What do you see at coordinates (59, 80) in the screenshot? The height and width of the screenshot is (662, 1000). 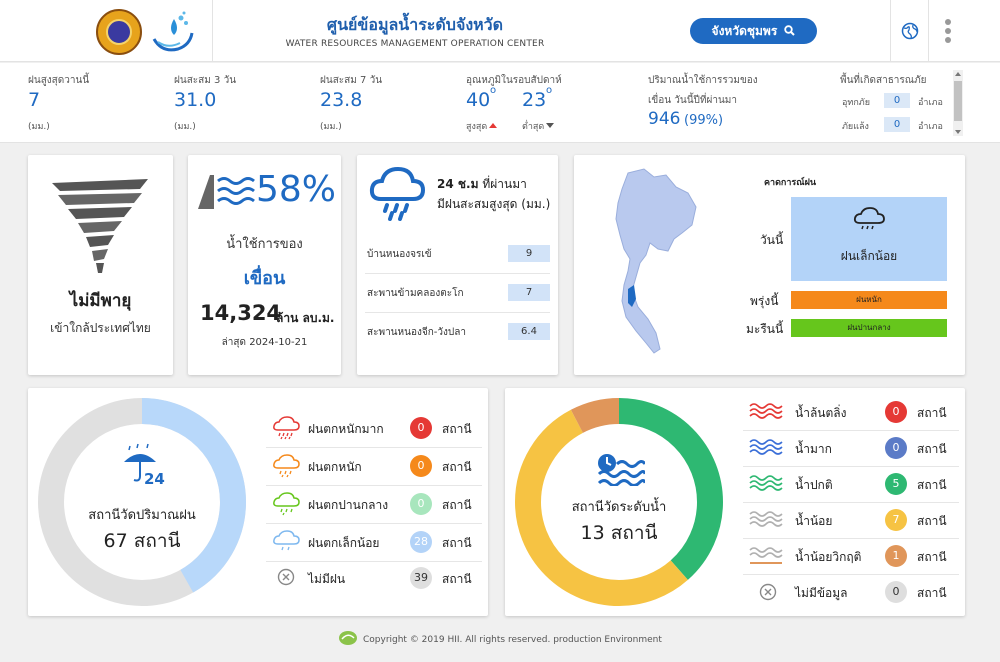 I see `rain-yesterday-label: ฝนสูงสุดวานนี้` at bounding box center [59, 80].